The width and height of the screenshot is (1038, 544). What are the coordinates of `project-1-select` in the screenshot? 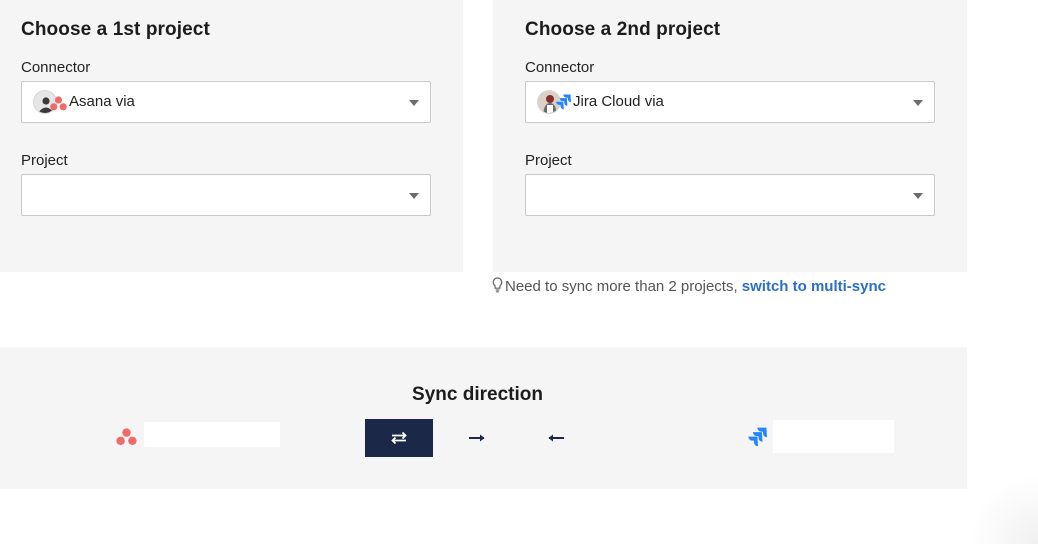 It's located at (226, 195).